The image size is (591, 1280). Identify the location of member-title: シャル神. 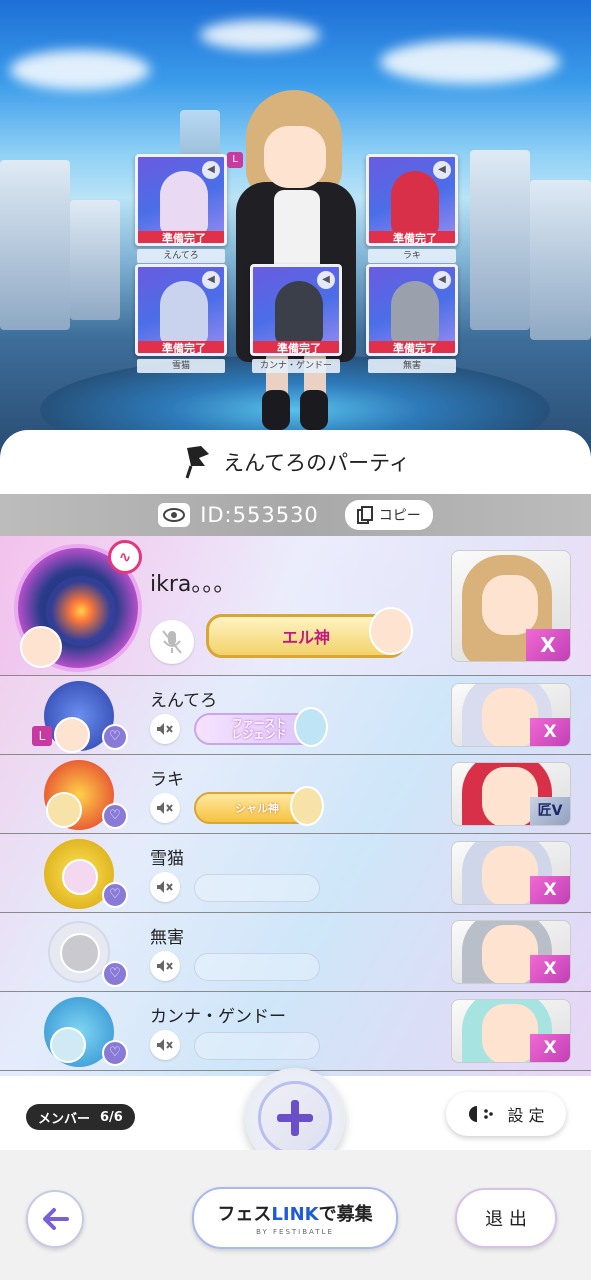
(257, 808).